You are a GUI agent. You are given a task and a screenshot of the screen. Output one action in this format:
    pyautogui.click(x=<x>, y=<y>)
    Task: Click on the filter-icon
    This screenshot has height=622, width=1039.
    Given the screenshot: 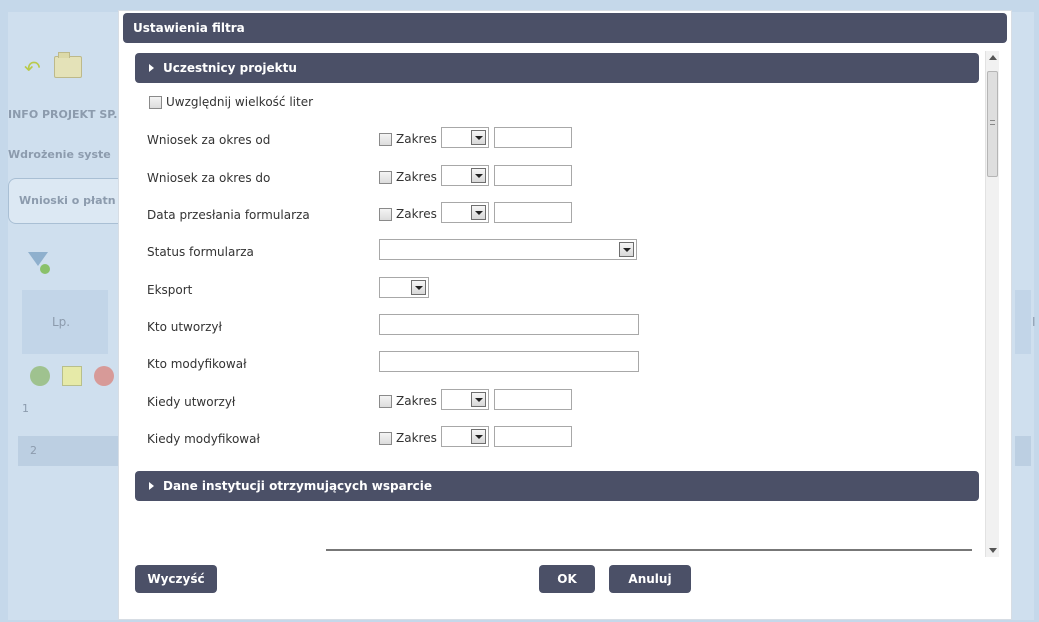 What is the action you would take?
    pyautogui.click(x=39, y=263)
    